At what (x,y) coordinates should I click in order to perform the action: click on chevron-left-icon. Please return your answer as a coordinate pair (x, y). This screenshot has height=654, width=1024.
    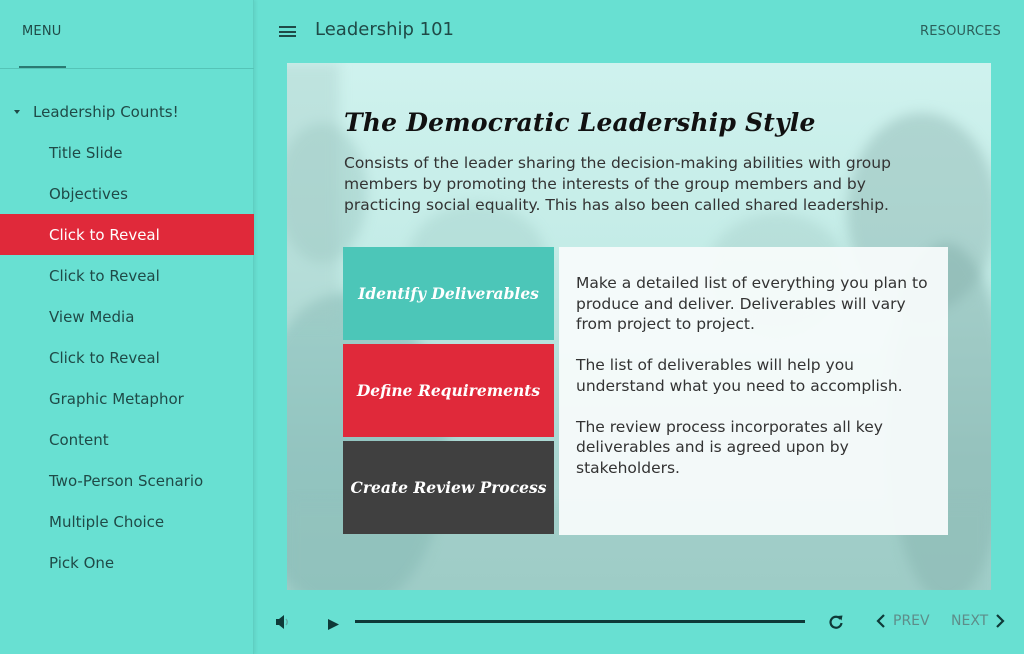
    Looking at the image, I should click on (880, 621).